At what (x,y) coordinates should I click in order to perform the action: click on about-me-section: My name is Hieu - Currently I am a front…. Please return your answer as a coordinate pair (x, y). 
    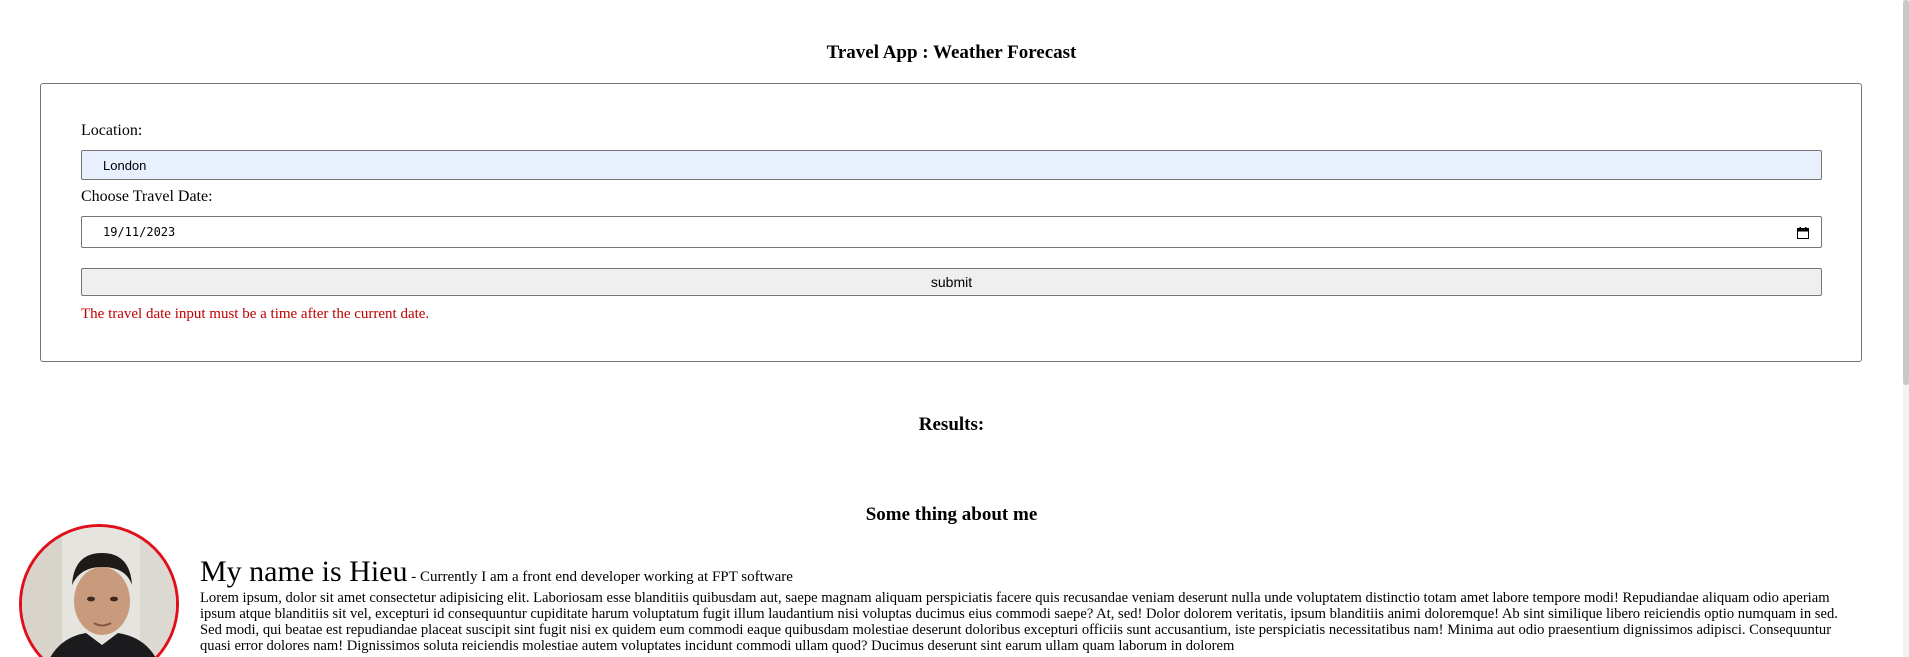
    Looking at the image, I should click on (1025, 605).